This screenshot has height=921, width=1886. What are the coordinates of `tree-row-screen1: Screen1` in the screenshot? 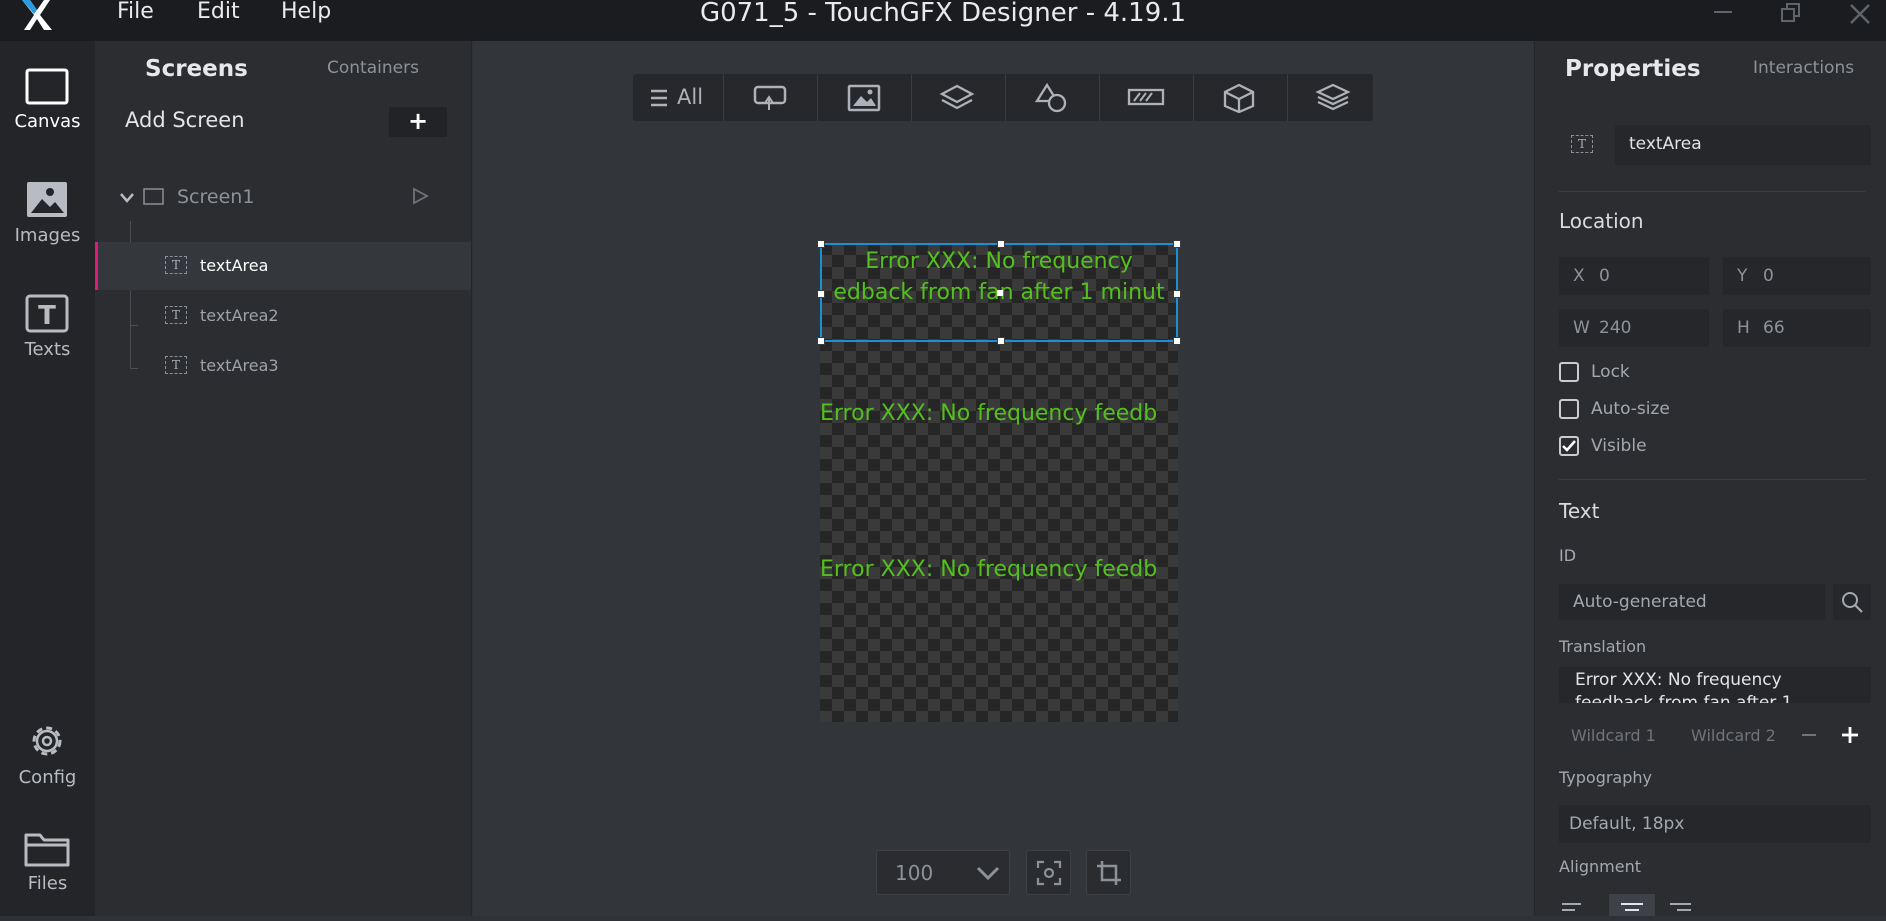 It's located at (283, 197).